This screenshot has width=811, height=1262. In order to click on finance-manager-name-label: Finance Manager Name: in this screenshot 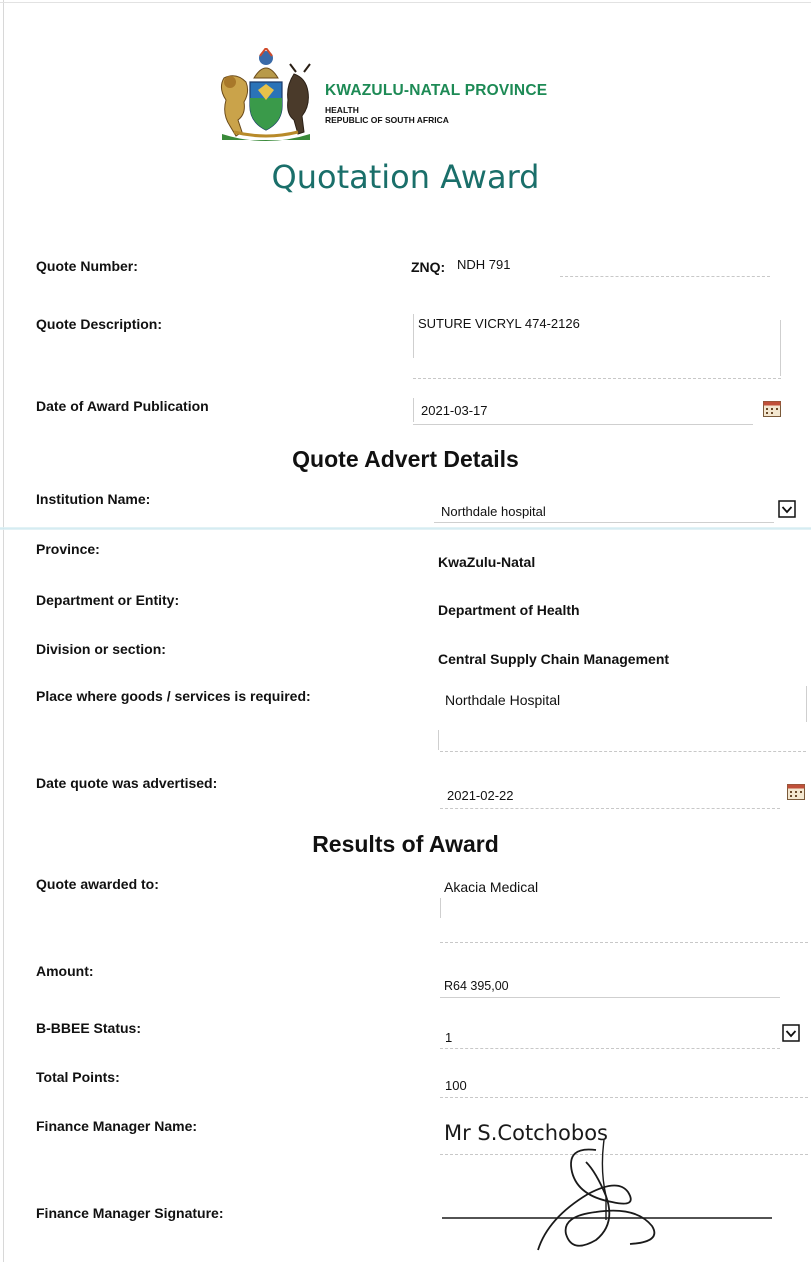, I will do `click(117, 1126)`.